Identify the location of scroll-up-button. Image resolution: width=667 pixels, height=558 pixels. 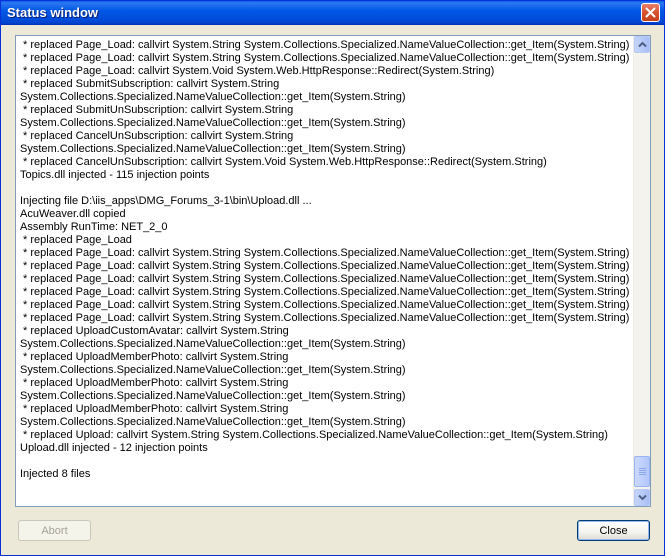
(642, 44).